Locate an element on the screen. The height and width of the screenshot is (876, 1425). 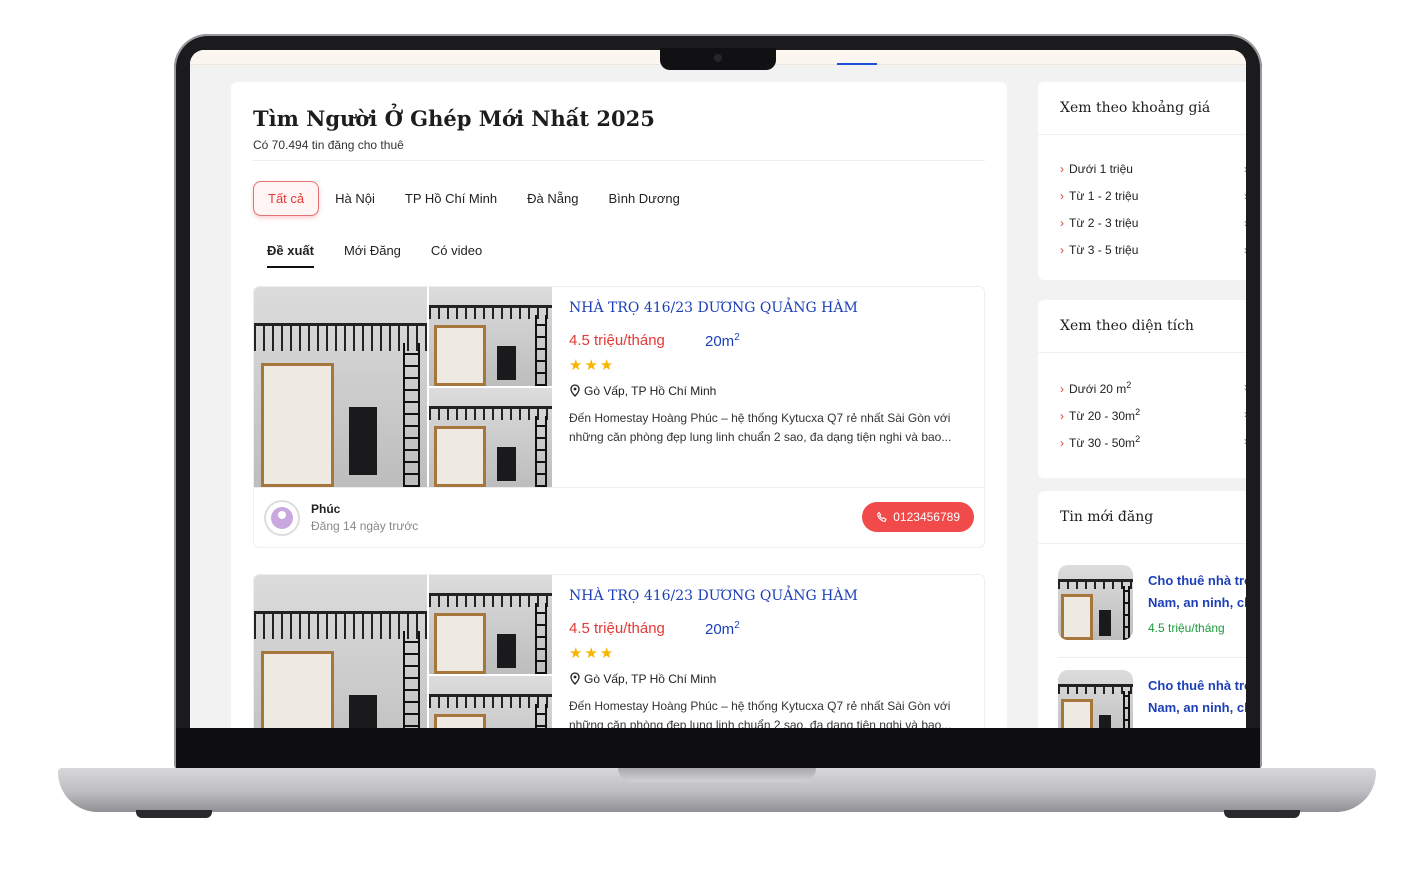
price-range-item: ›Từ 2 - 3 triệu› is located at coordinates (1153, 229).